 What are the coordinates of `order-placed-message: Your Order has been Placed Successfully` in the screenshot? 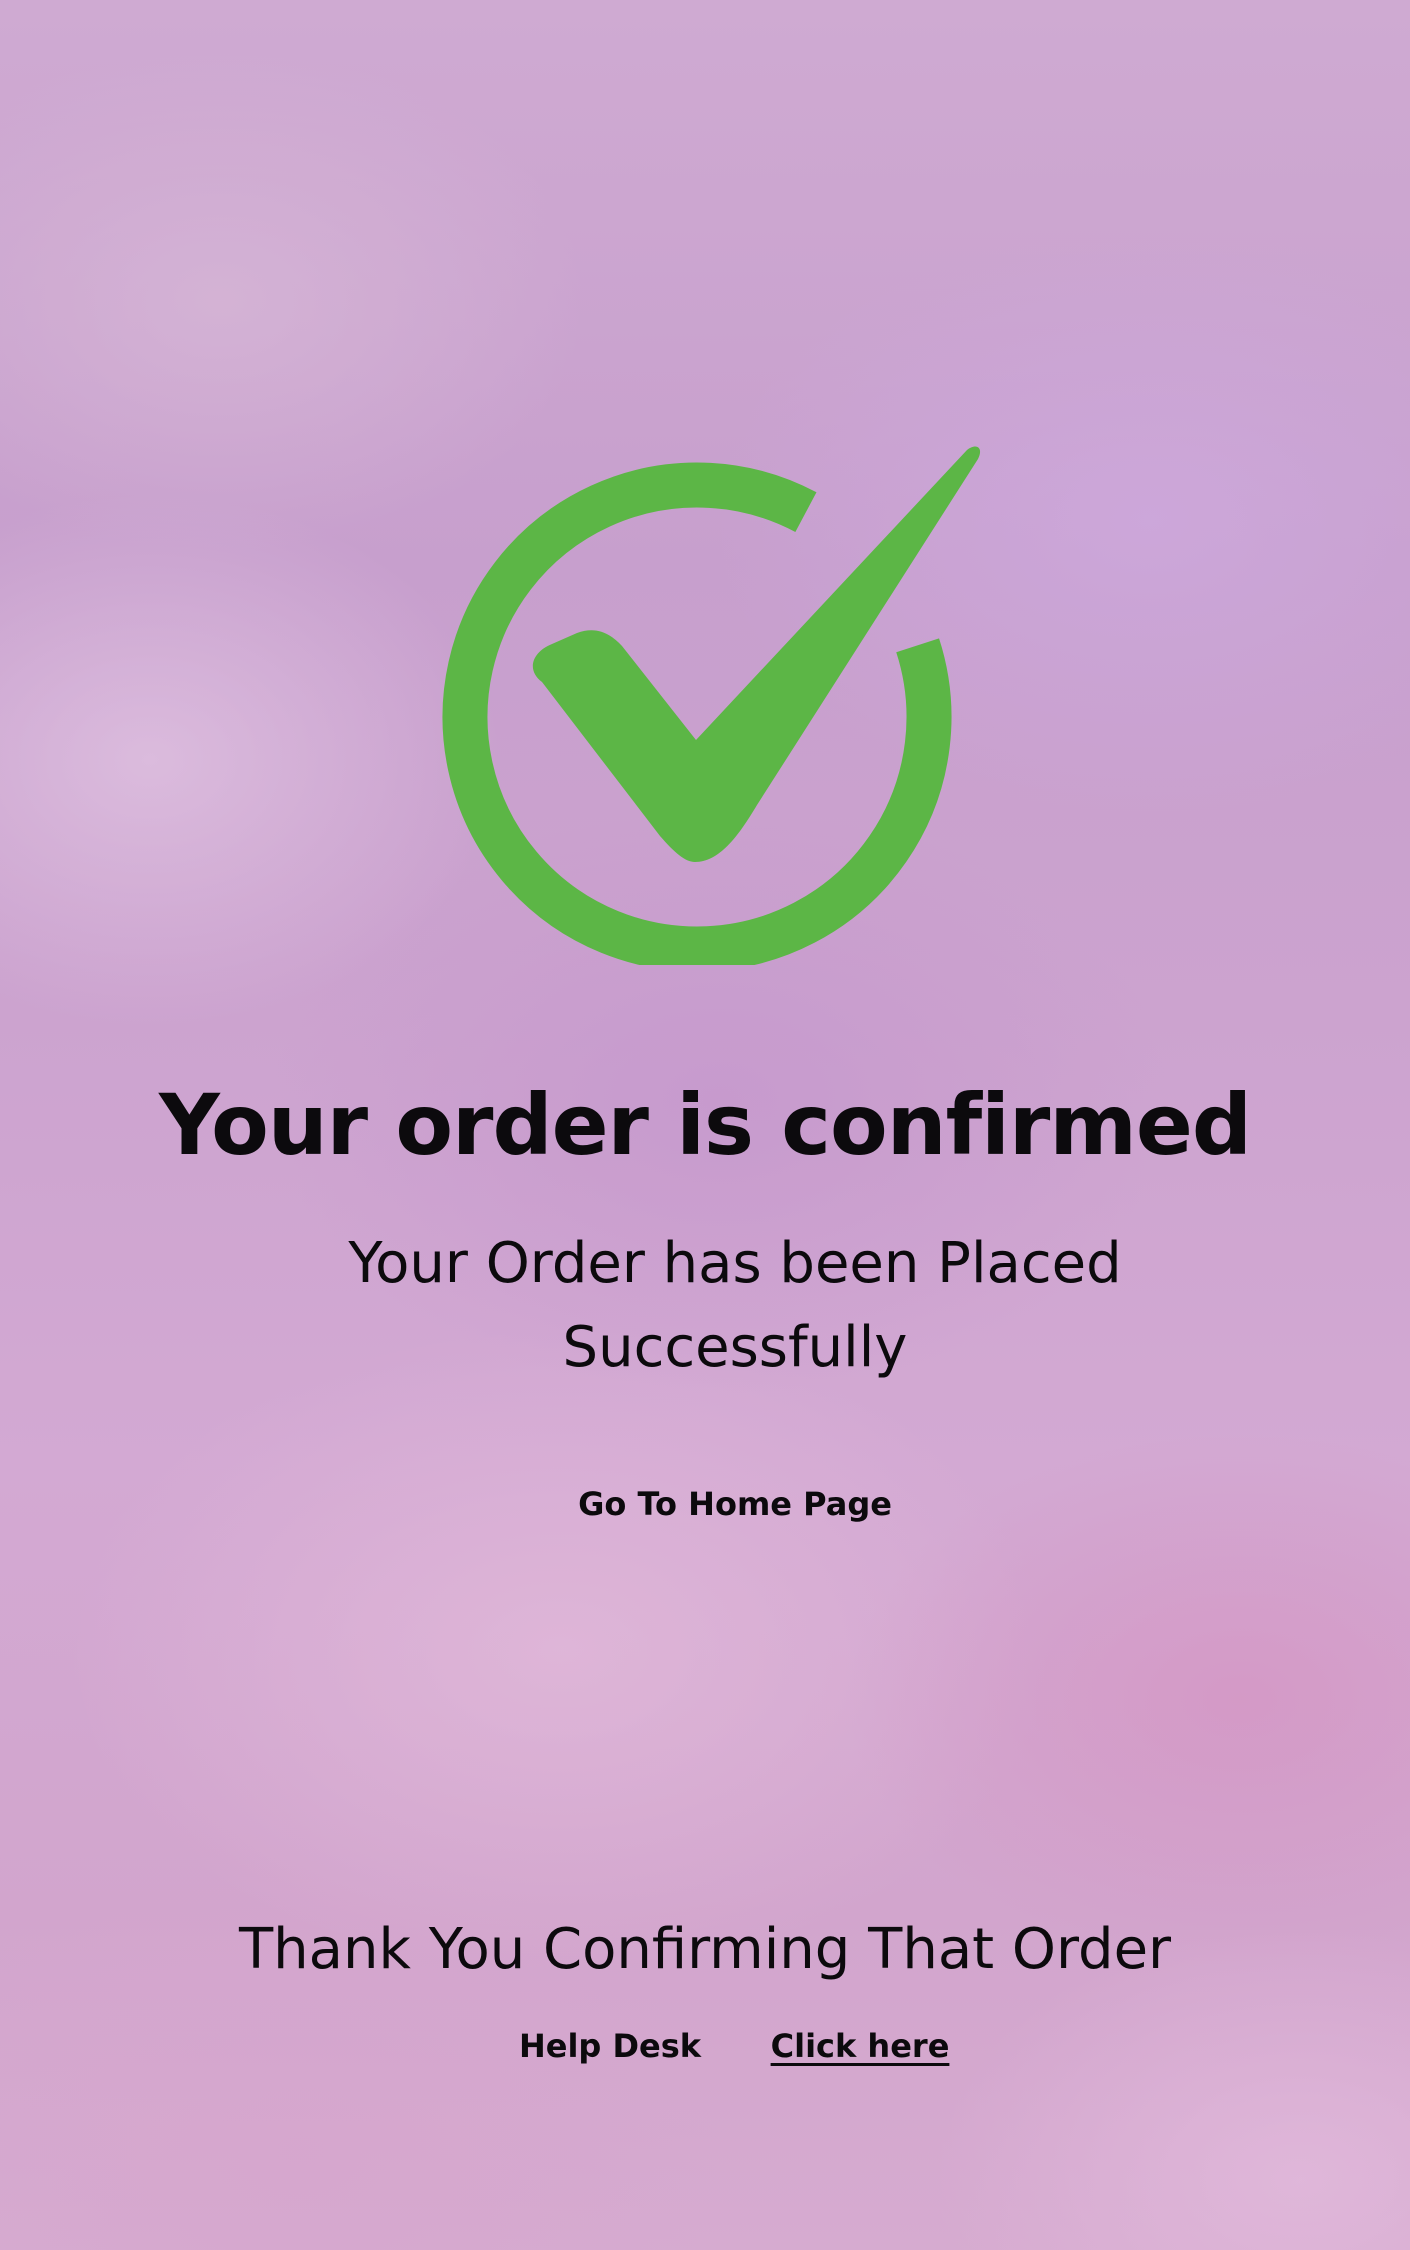 It's located at (735, 1305).